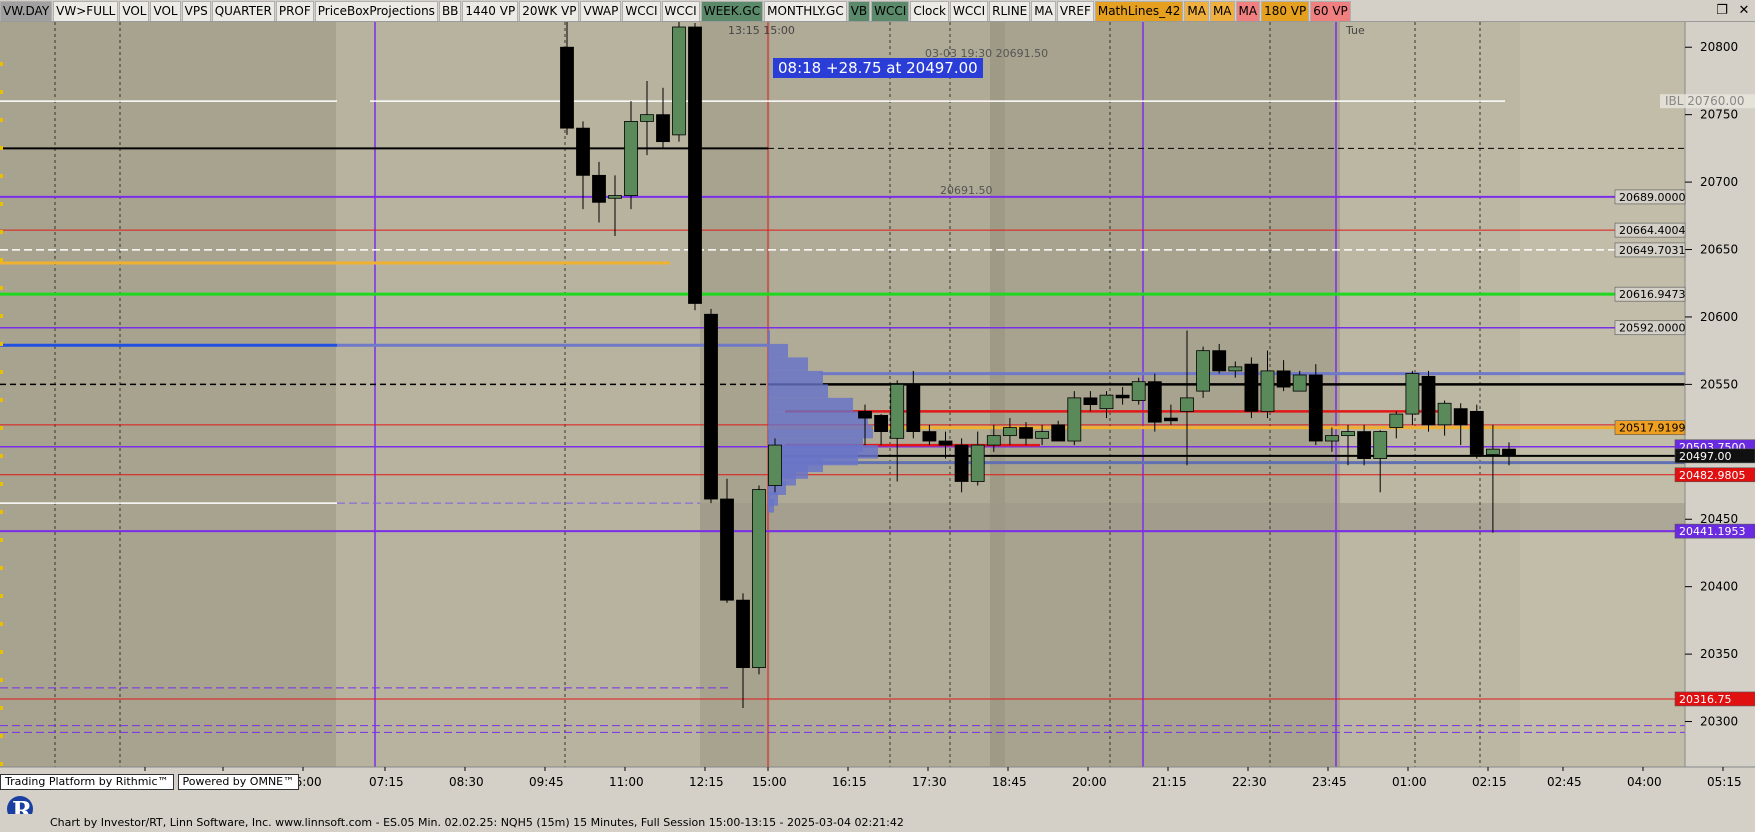 The height and width of the screenshot is (832, 1755). What do you see at coordinates (294, 11) in the screenshot?
I see `toolbar-item-prof: PROF` at bounding box center [294, 11].